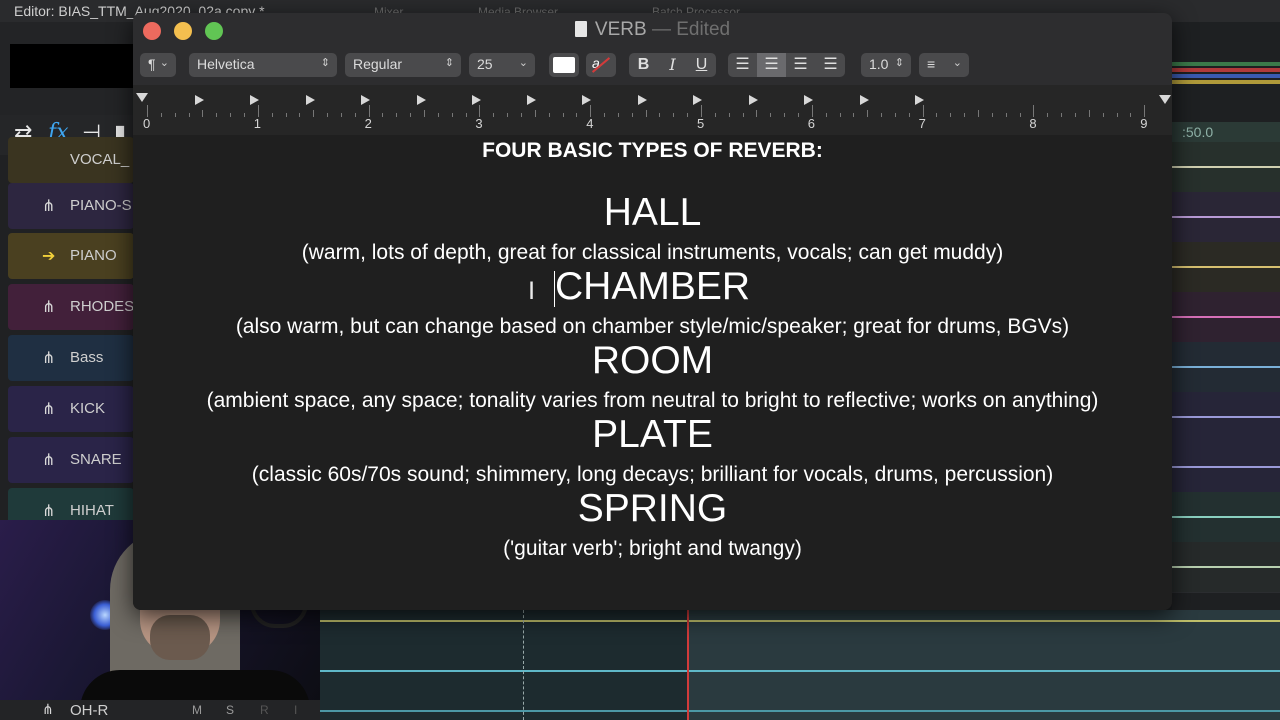 Image resolution: width=1280 pixels, height=720 pixels. What do you see at coordinates (72, 66) in the screenshot?
I see `daw-display` at bounding box center [72, 66].